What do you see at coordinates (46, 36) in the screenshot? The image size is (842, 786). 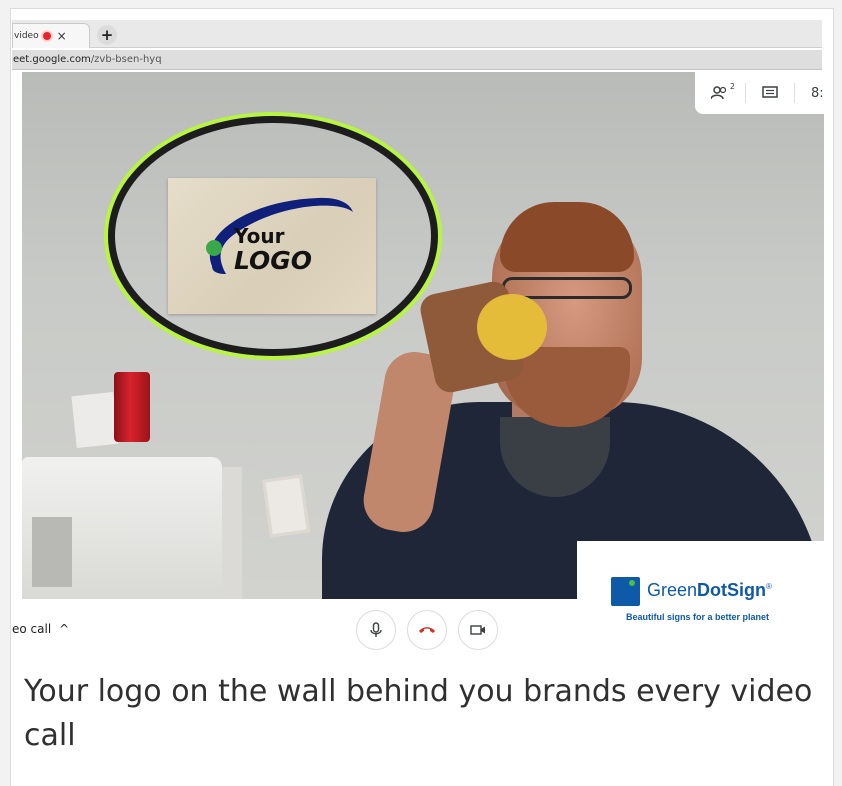 I see `recording-icon` at bounding box center [46, 36].